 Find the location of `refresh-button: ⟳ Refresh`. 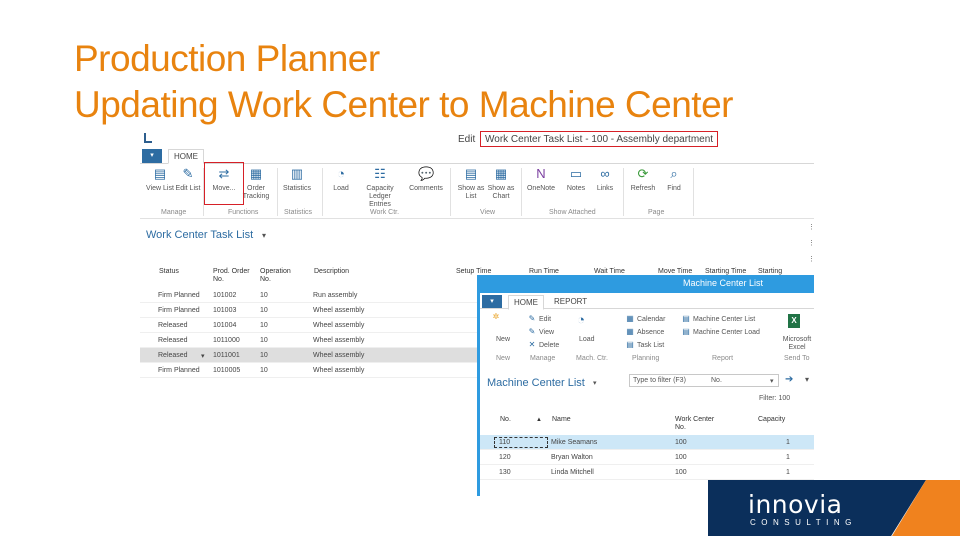

refresh-button: ⟳ Refresh is located at coordinates (643, 179).